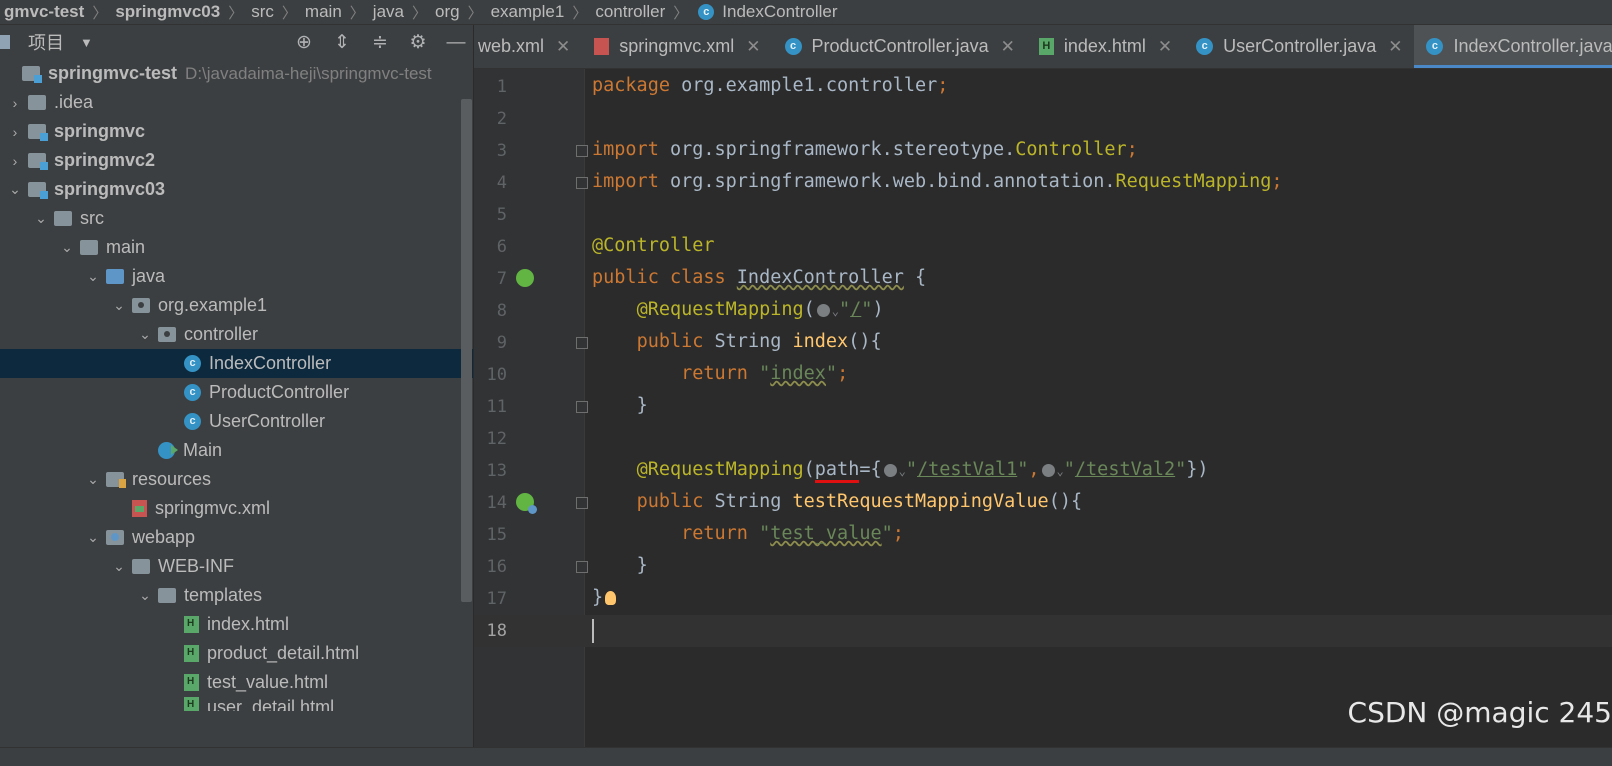 The height and width of the screenshot is (766, 1612). I want to click on tree-item: c UserController, so click(236, 421).